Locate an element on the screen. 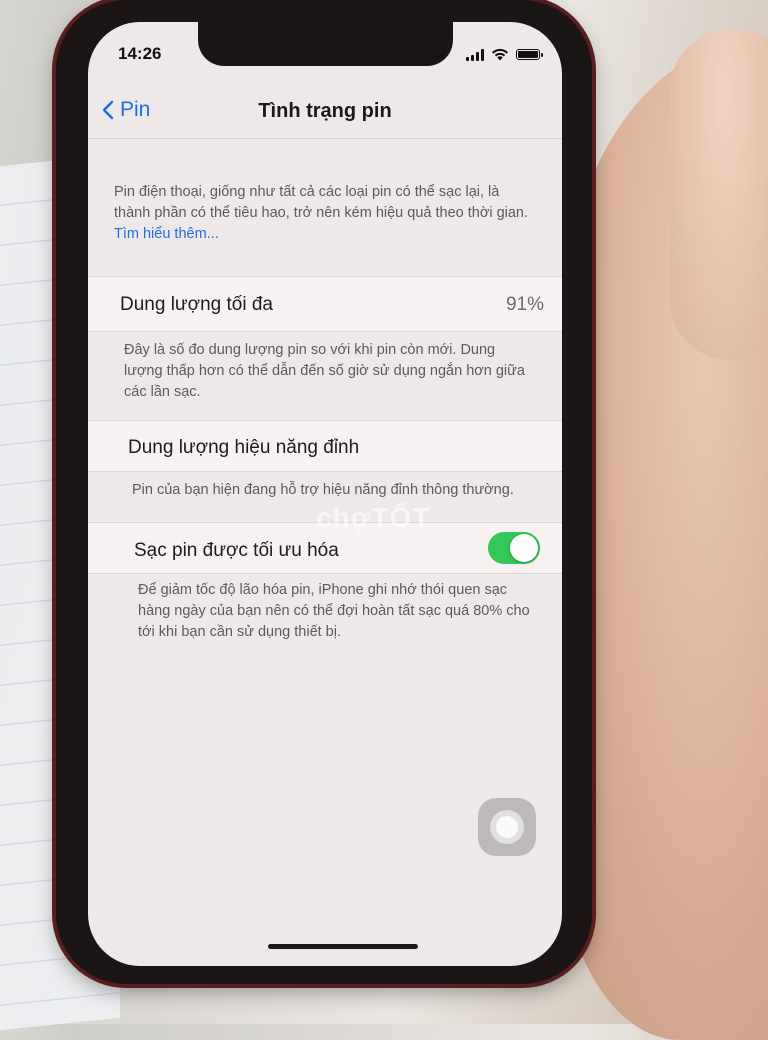 The image size is (768, 1040). signal-icon is located at coordinates (475, 54).